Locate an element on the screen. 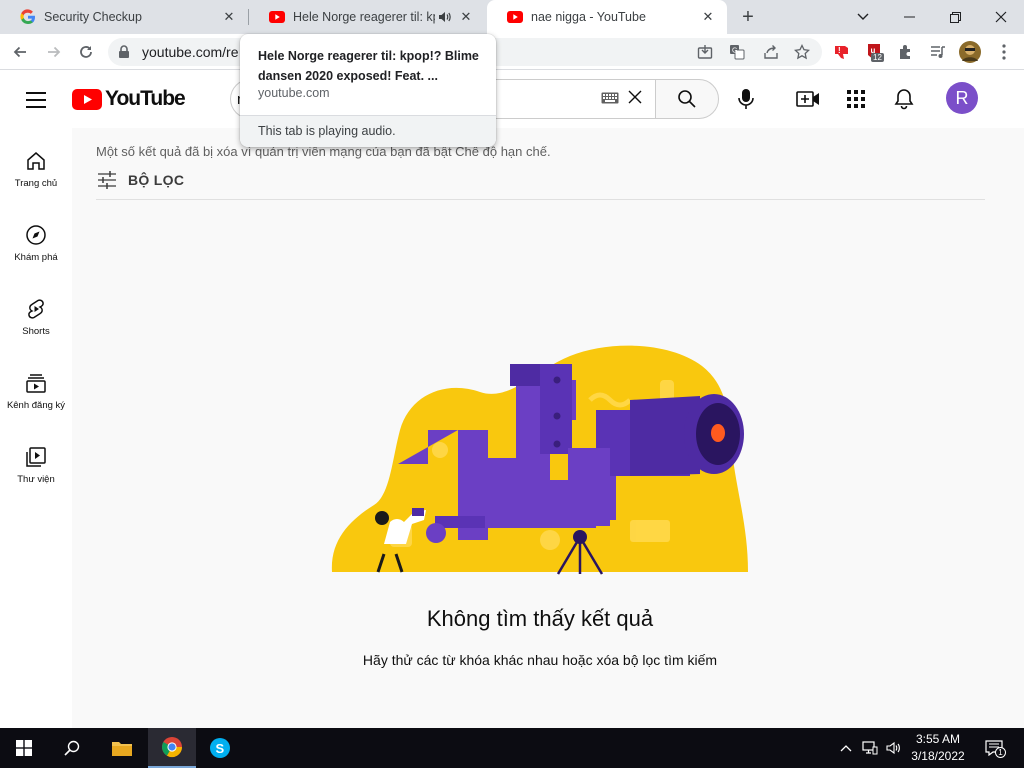 This screenshot has width=1024, height=768. filter-button: BỘ LỌC is located at coordinates (140, 180).